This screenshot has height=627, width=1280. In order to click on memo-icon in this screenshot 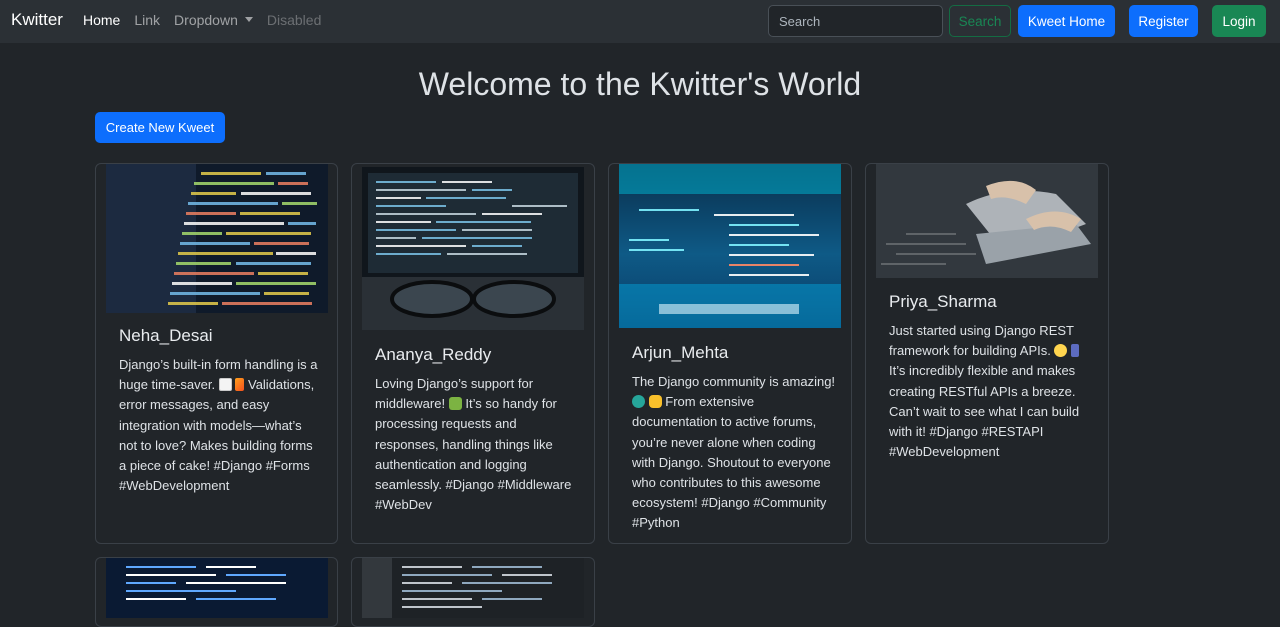, I will do `click(225, 385)`.